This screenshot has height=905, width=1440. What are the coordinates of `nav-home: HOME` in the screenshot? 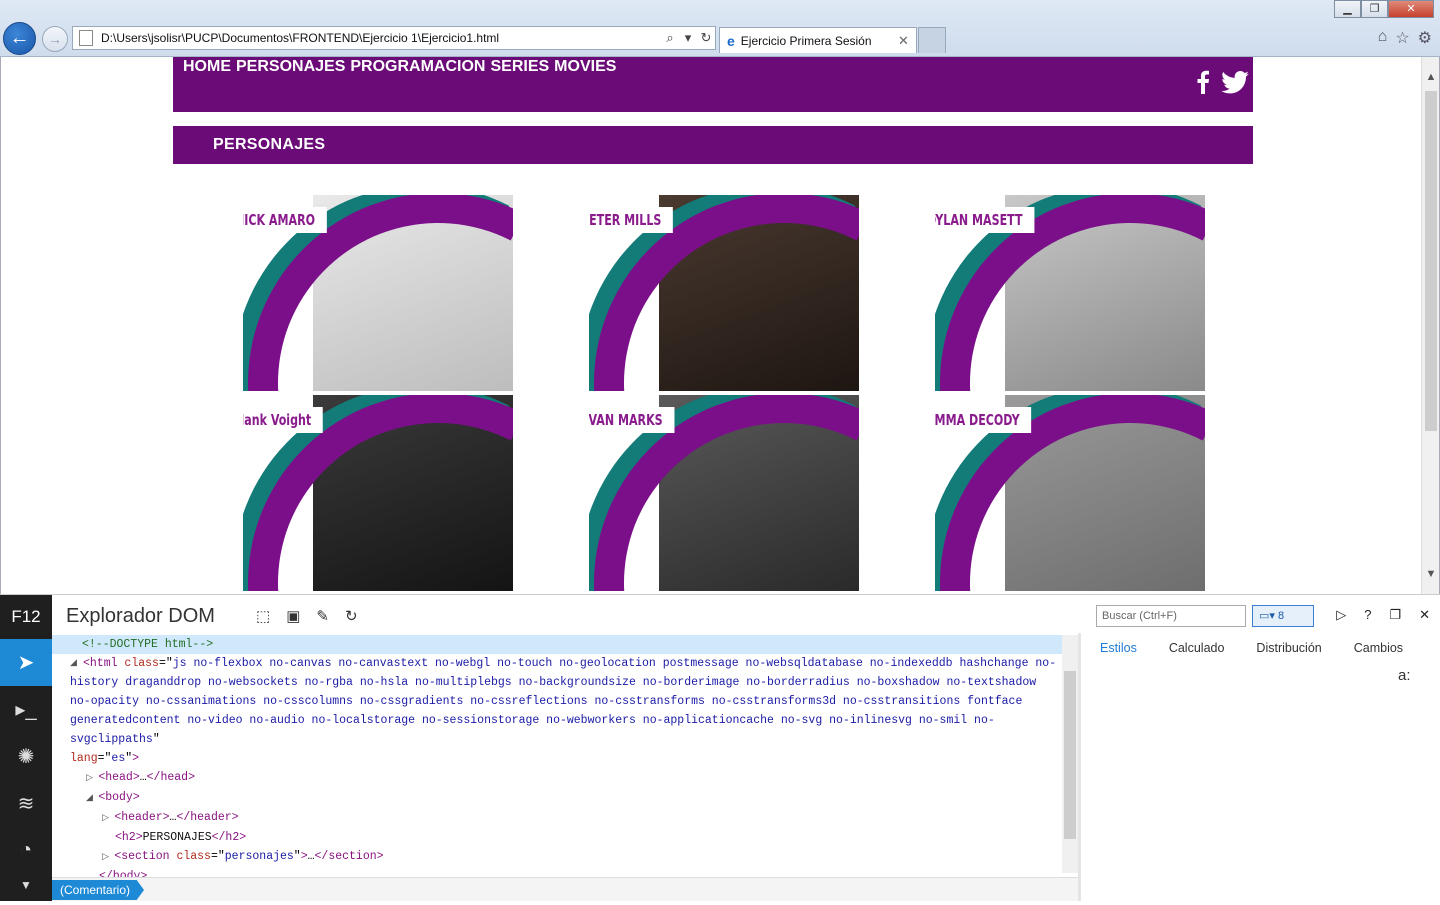 It's located at (207, 67).